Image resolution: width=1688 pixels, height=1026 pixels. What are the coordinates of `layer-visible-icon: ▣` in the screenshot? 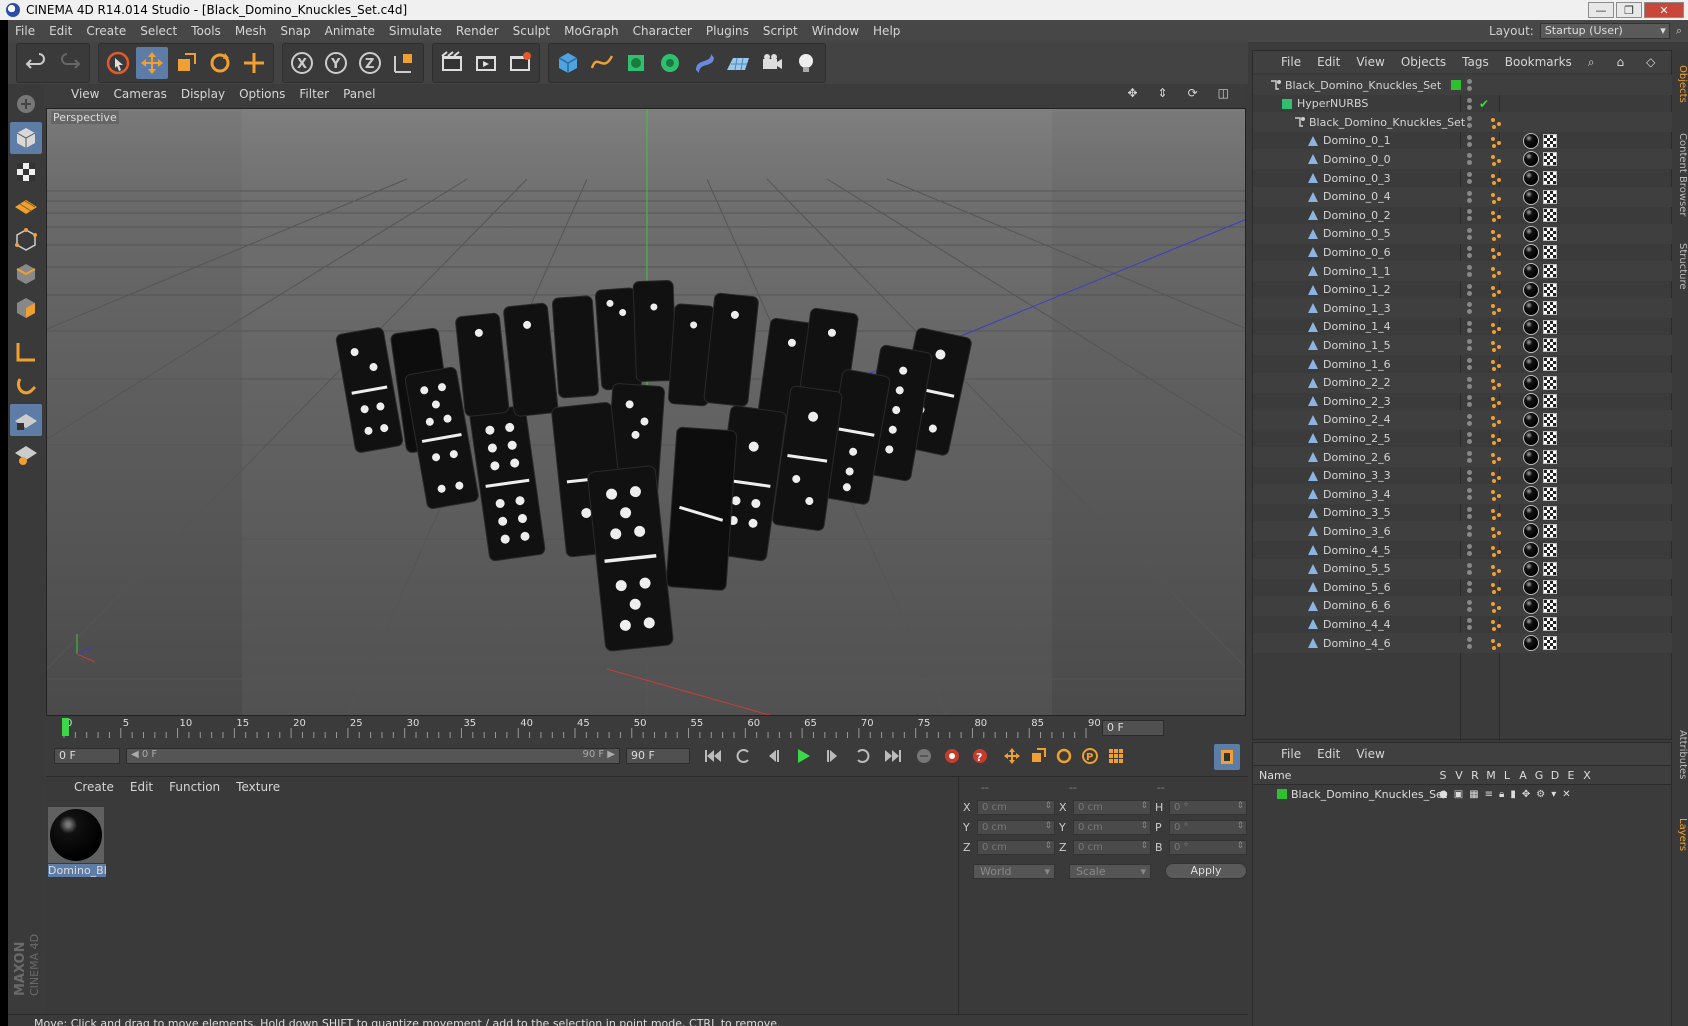 It's located at (1458, 794).